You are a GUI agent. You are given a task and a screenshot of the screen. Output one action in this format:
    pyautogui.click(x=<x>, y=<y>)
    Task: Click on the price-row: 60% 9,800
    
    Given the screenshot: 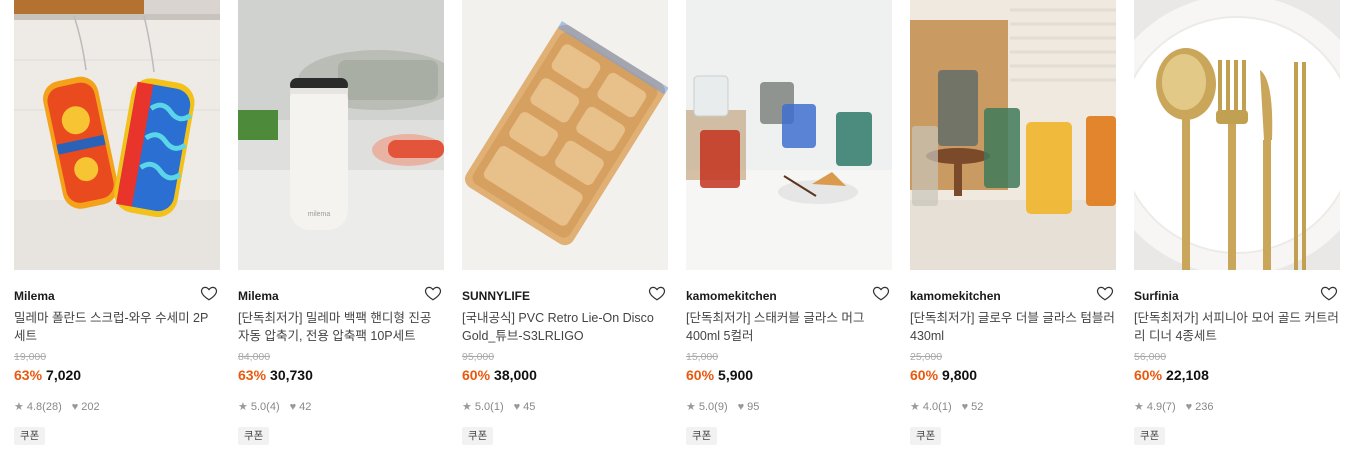 What is the action you would take?
    pyautogui.click(x=1013, y=375)
    